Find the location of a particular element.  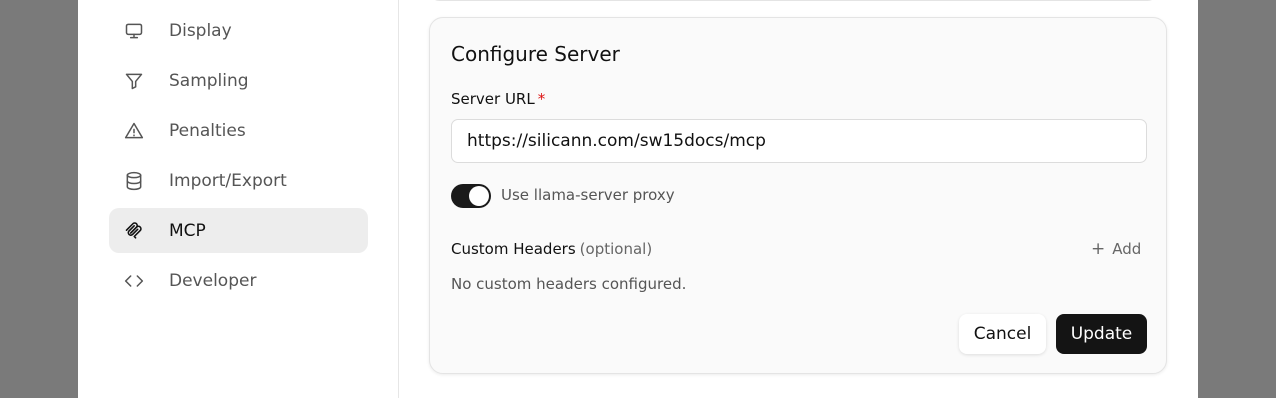

sidebar-item-developer: Developer is located at coordinates (238, 280).